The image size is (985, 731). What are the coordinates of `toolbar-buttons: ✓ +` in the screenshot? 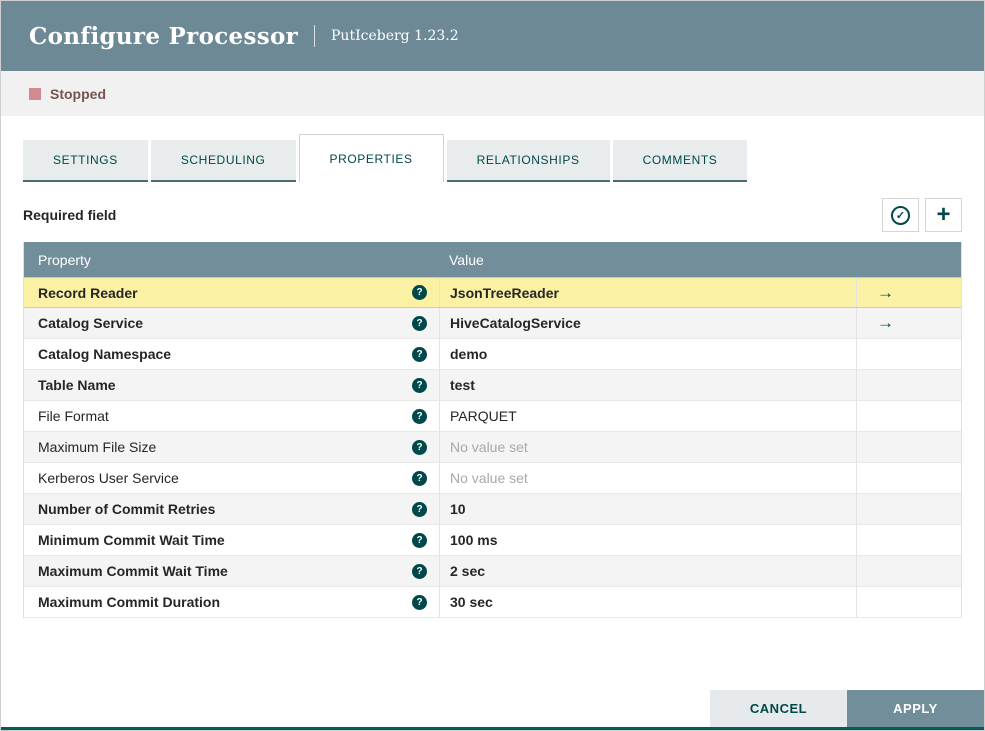 It's located at (922, 215).